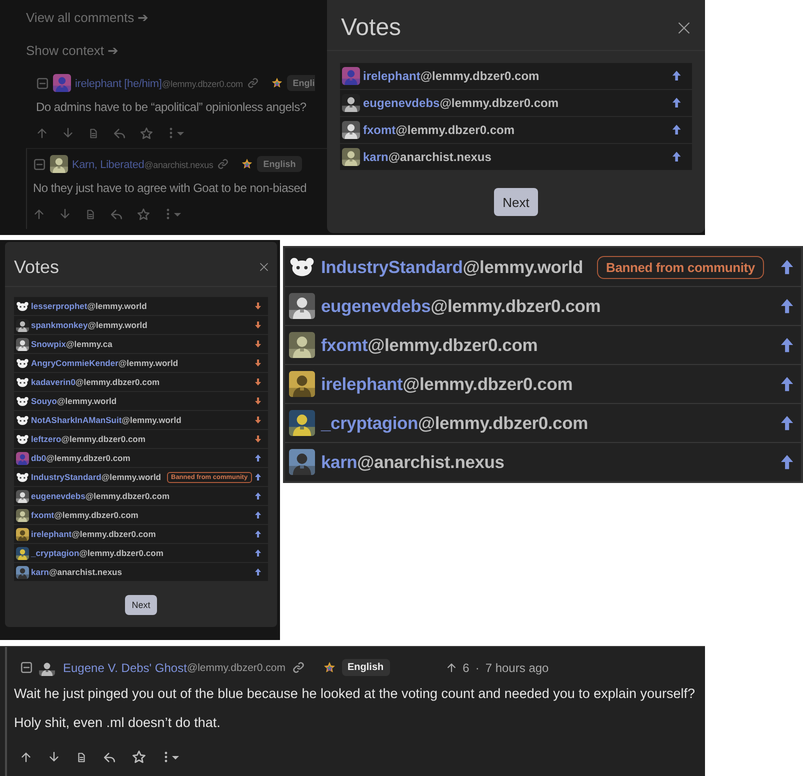 The image size is (803, 776). I want to click on comment-text: Do admins have to be “apolitical” opinionless angels?, so click(171, 107).